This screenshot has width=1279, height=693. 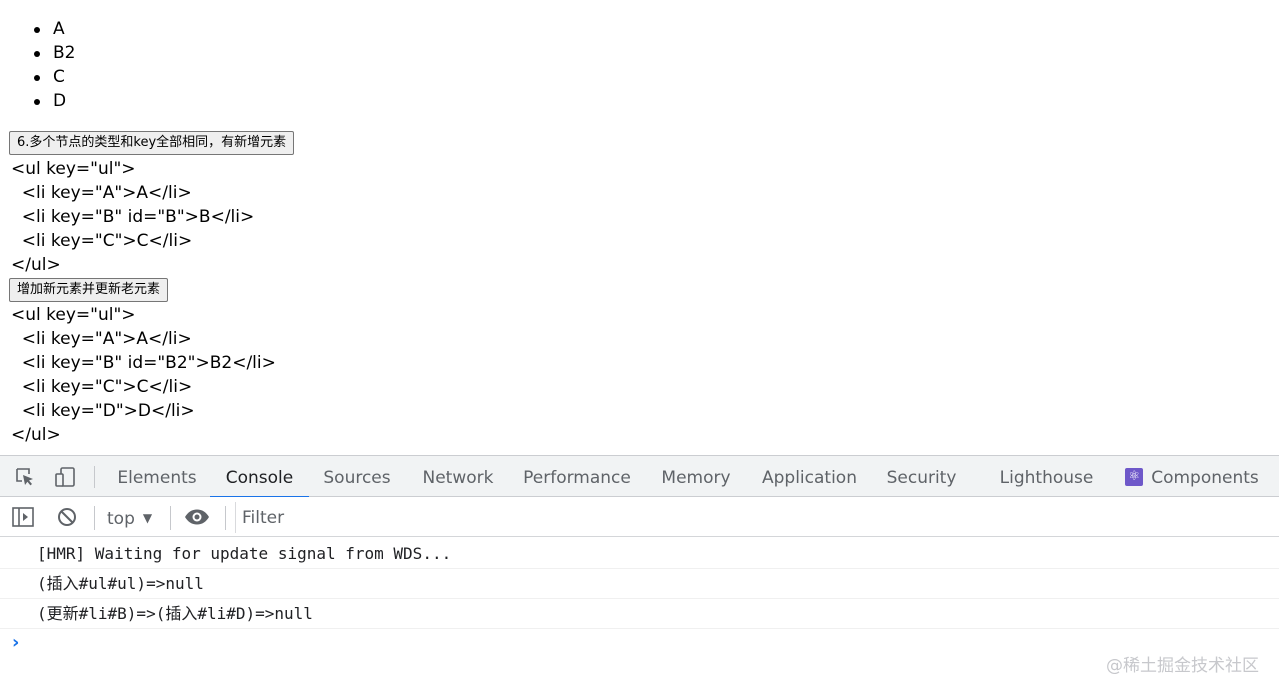 What do you see at coordinates (1134, 477) in the screenshot?
I see `react-components-icon` at bounding box center [1134, 477].